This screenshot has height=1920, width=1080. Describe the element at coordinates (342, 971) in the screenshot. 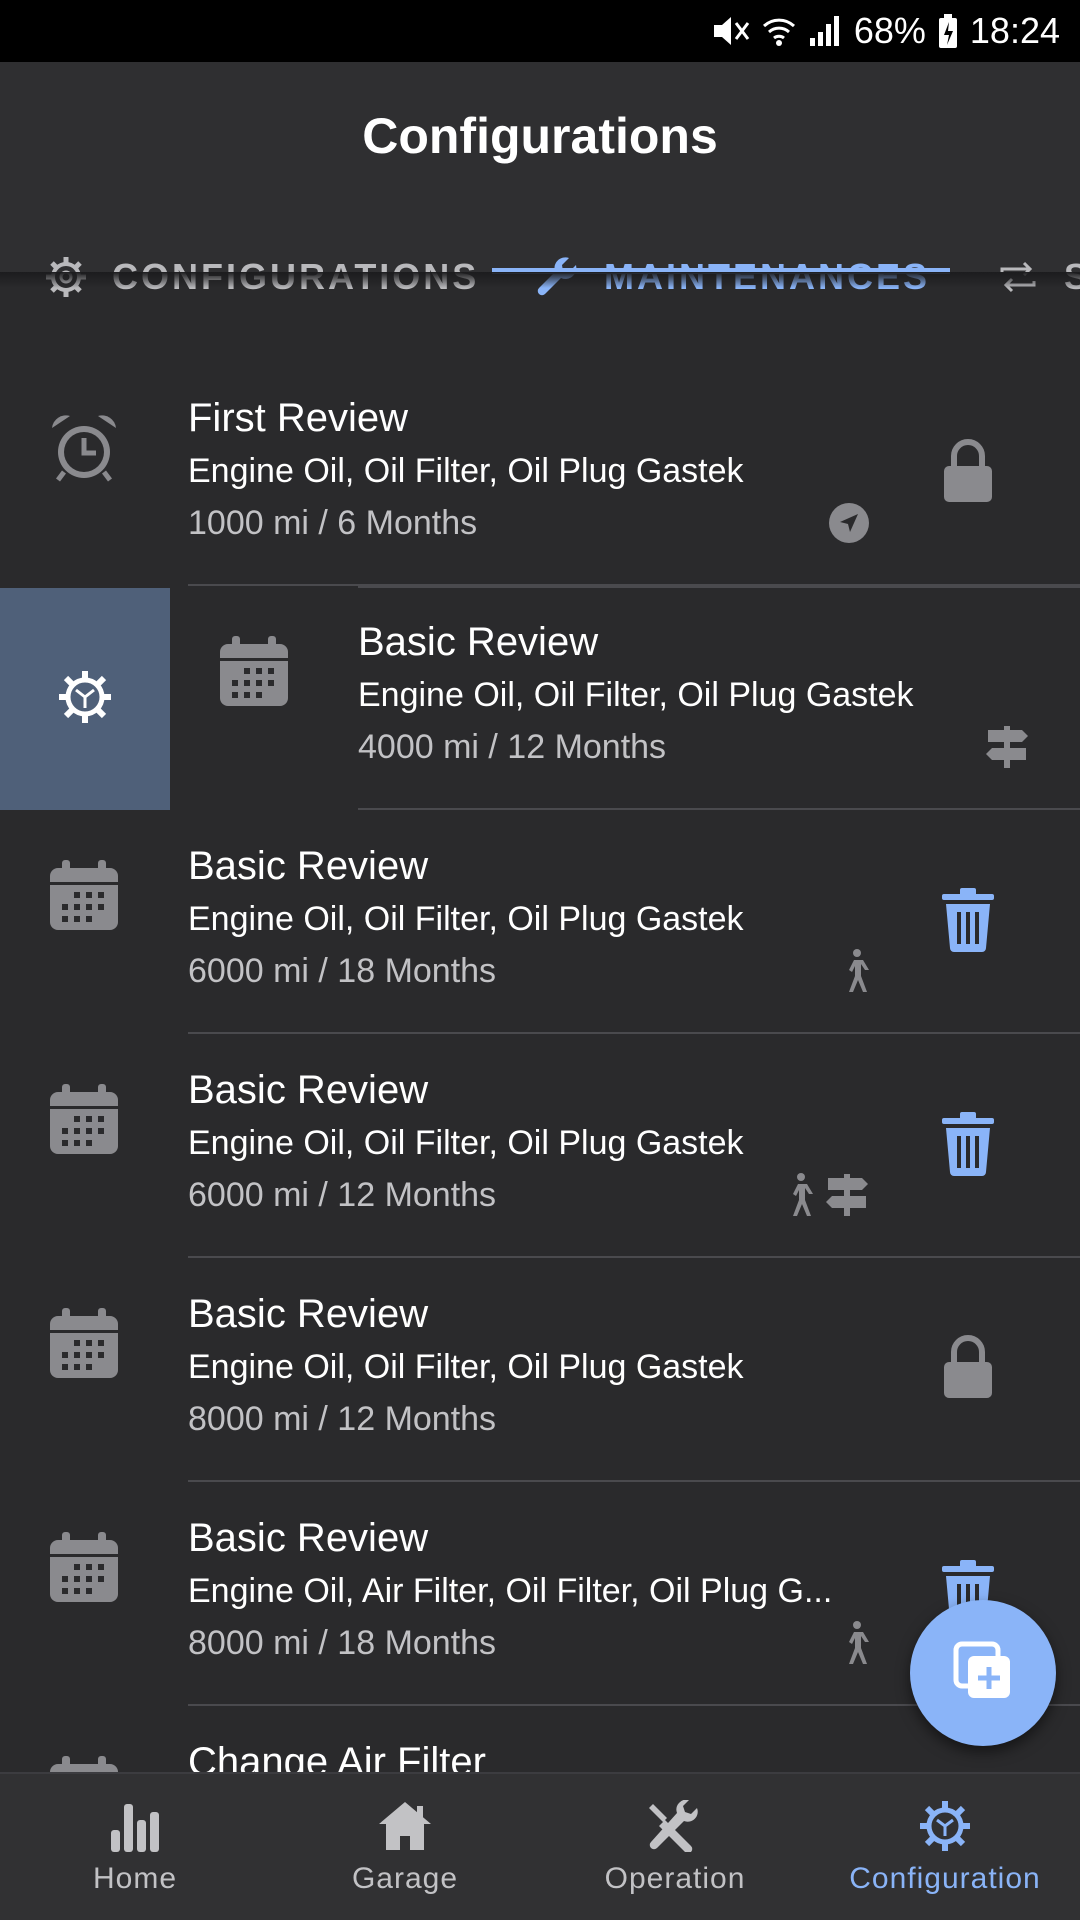

I see `item-interval: 6000 mi / 18 Months` at that location.